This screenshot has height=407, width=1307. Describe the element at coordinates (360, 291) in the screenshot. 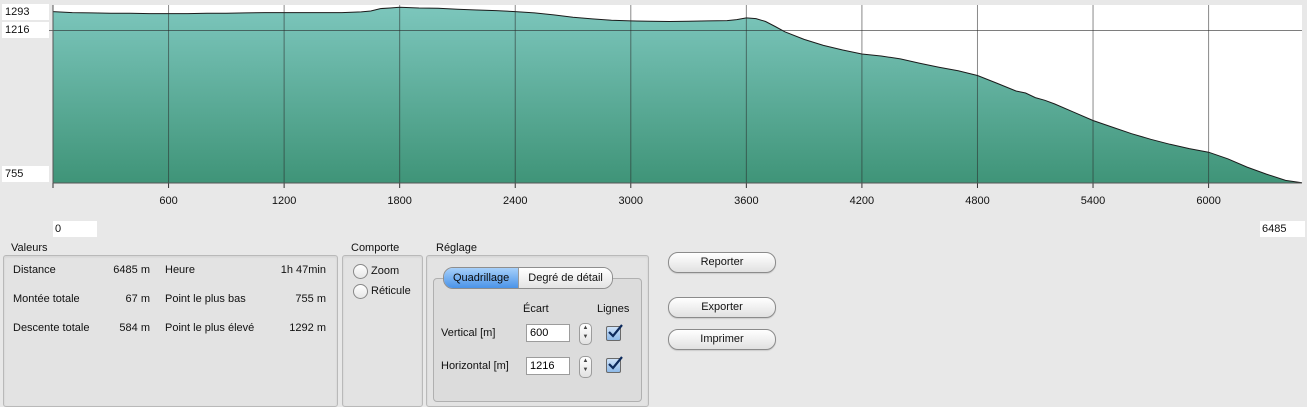

I see `reticule-radio` at that location.